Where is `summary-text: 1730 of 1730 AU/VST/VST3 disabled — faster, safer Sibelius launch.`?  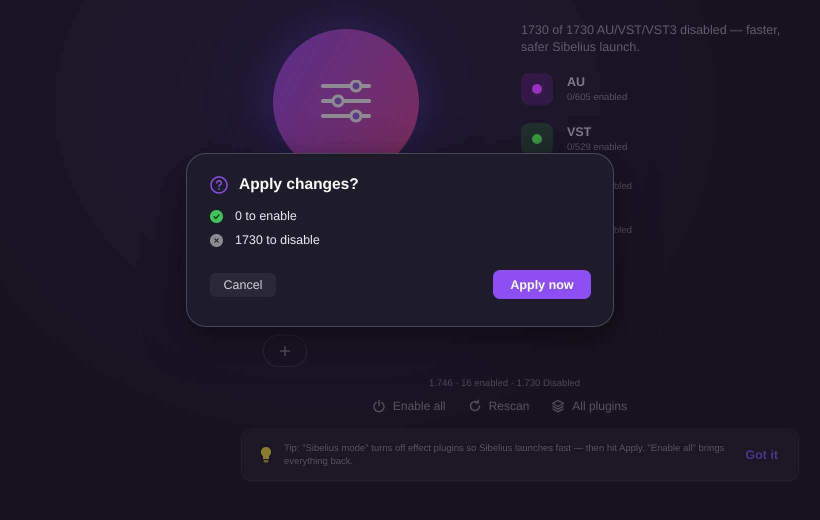 summary-text: 1730 of 1730 AU/VST/VST3 disabled — faster, safer Sibelius launch. is located at coordinates (651, 39).